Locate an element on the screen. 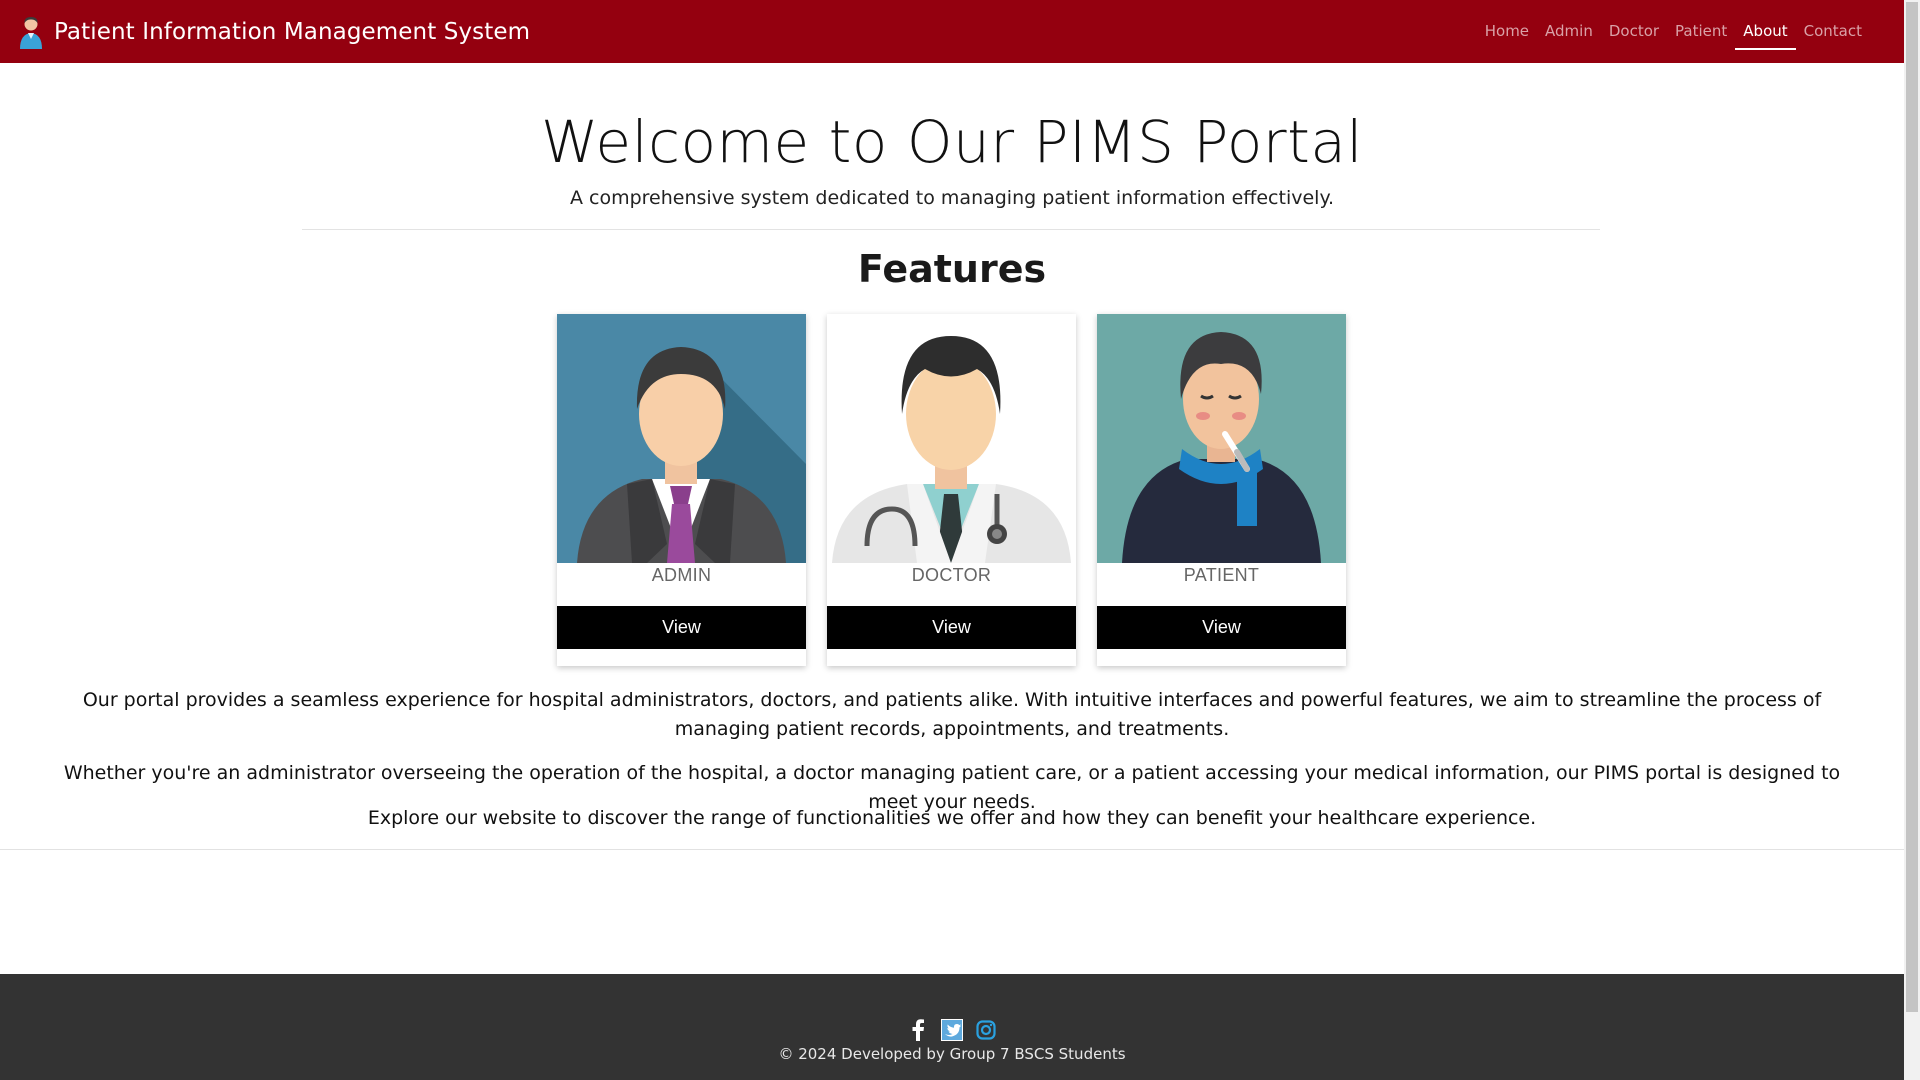  nav-home: Home is located at coordinates (1507, 31).